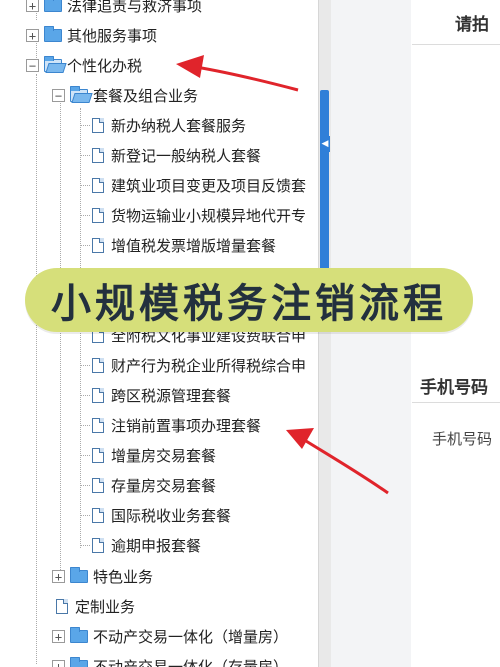 The height and width of the screenshot is (667, 500). What do you see at coordinates (237, 73) in the screenshot?
I see `arrow-to-personalized-tax` at bounding box center [237, 73].